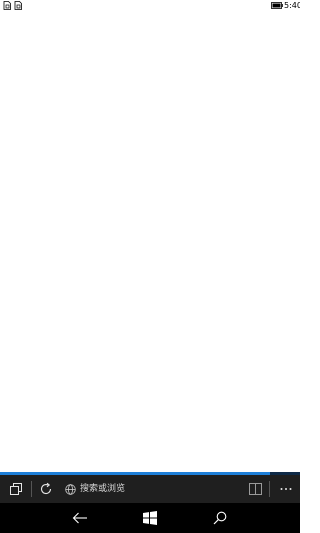  Describe the element at coordinates (150, 6) in the screenshot. I see `status-bar: 5:40` at that location.